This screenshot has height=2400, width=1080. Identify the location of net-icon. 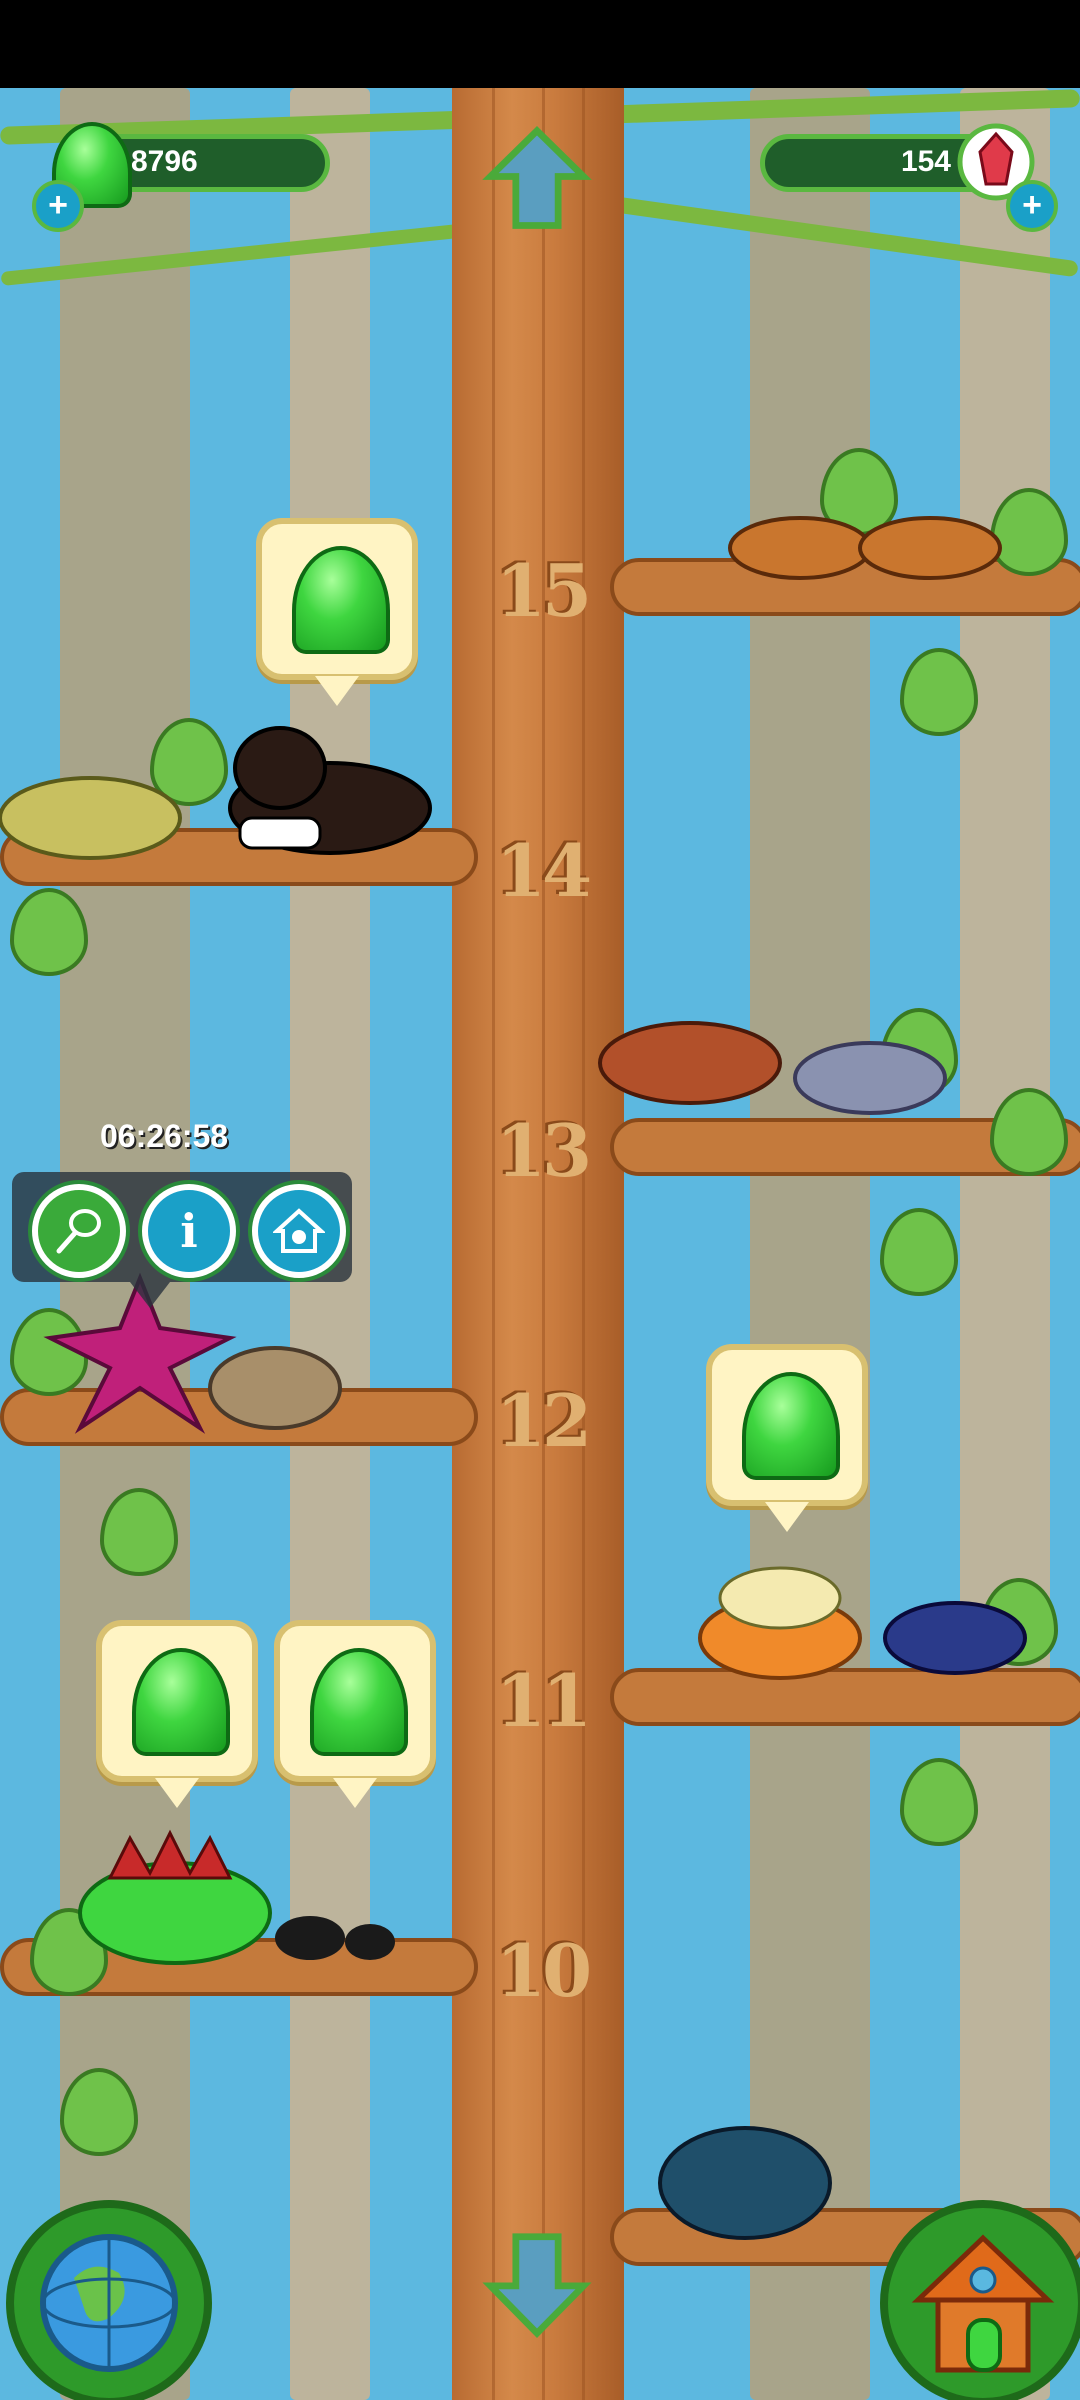
(78, 1231).